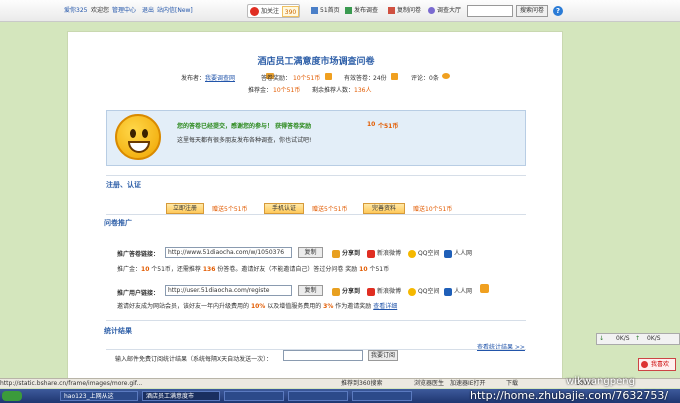  I want to click on heart-icon, so click(644, 364).